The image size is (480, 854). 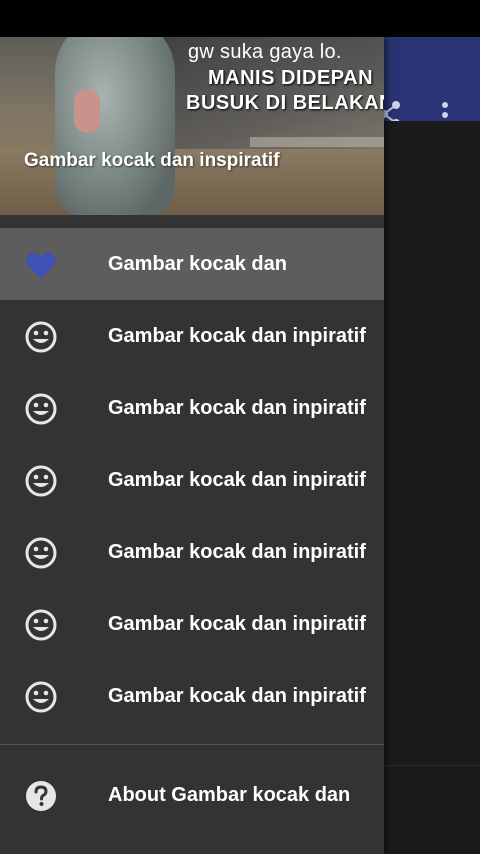 I want to click on about-label: About Gambar kocak dan, so click(x=229, y=795).